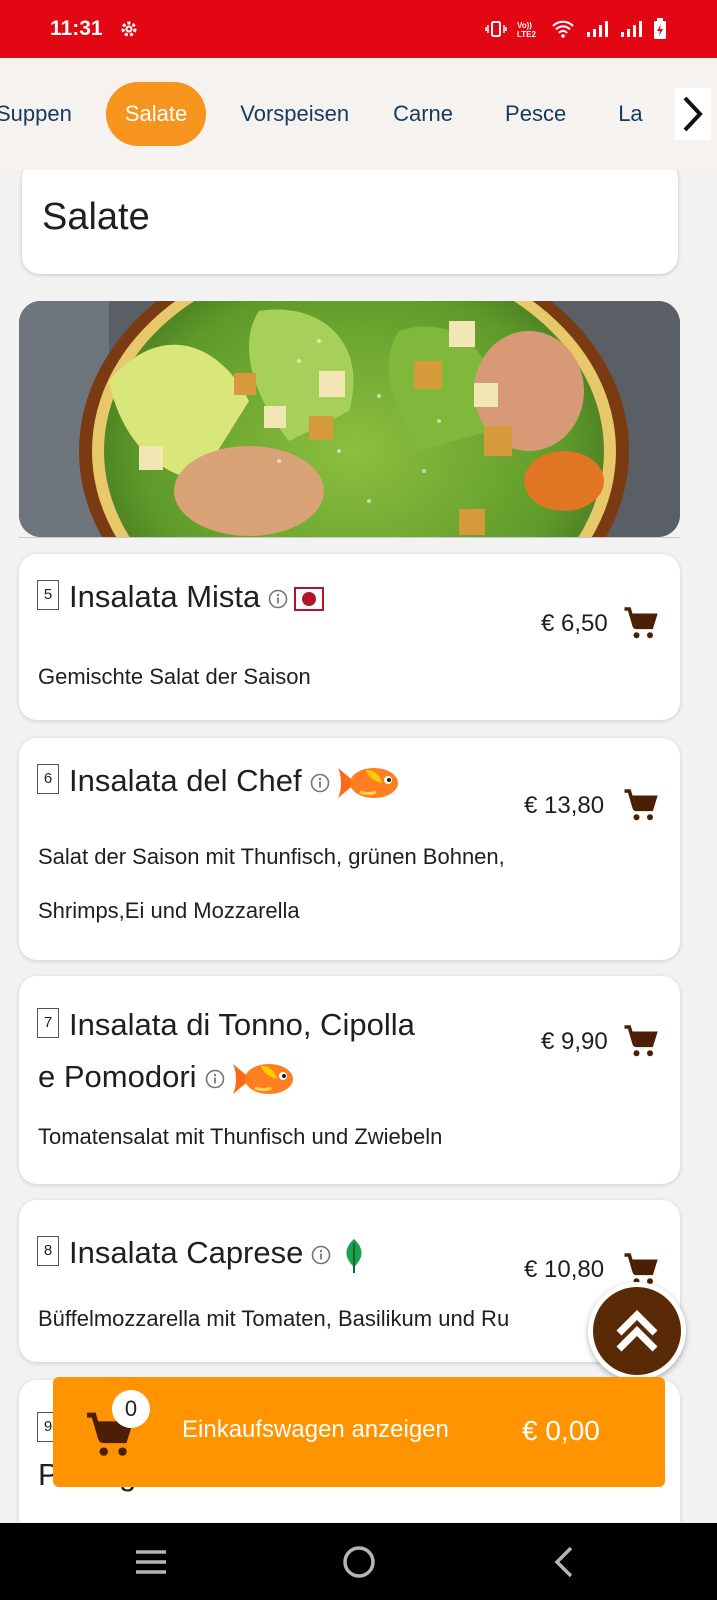  I want to click on salad-photo, so click(349, 419).